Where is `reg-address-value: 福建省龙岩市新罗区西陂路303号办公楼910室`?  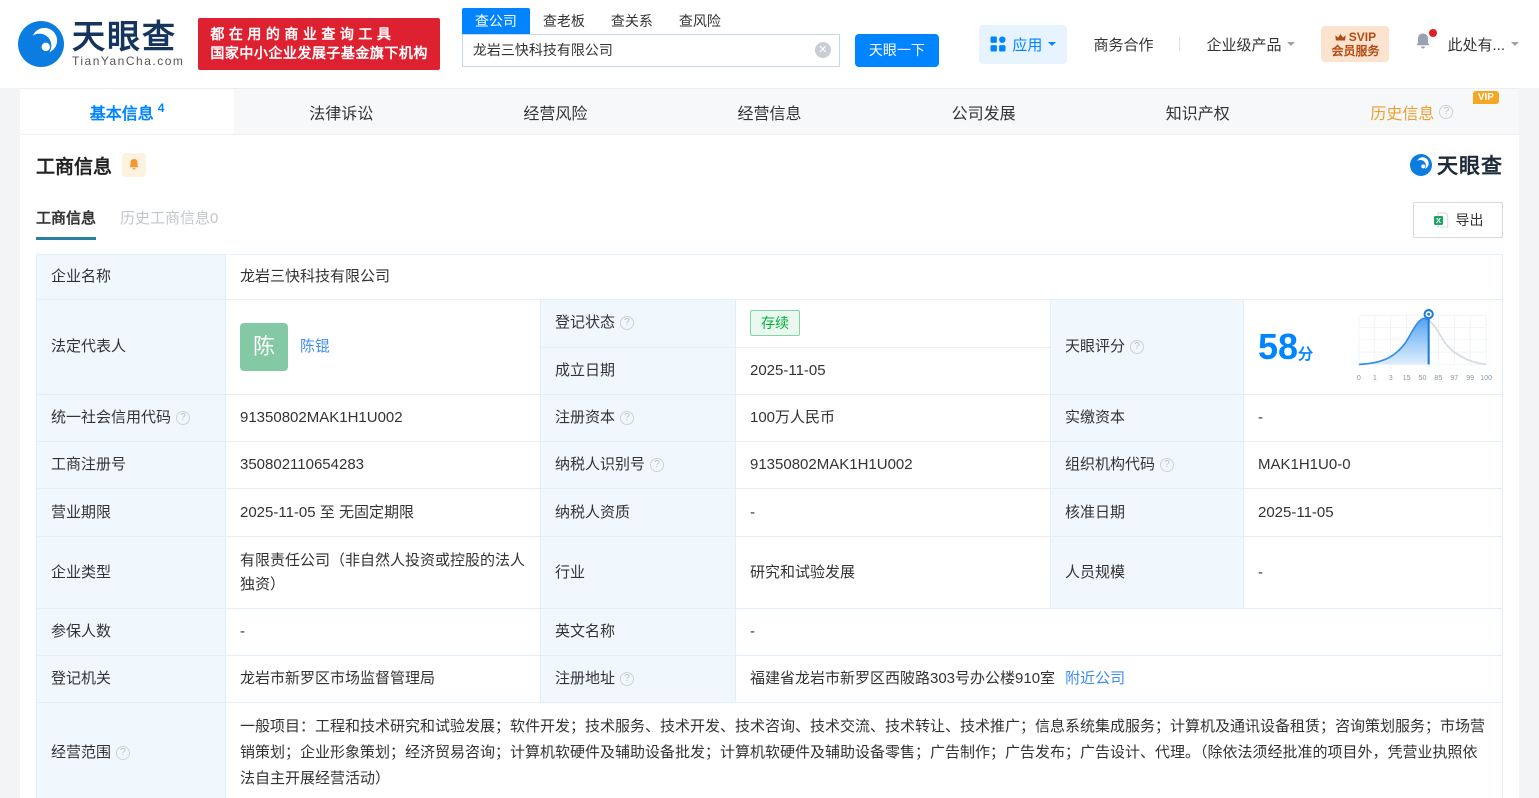 reg-address-value: 福建省龙岩市新罗区西陂路303号办公楼910室 is located at coordinates (903, 678).